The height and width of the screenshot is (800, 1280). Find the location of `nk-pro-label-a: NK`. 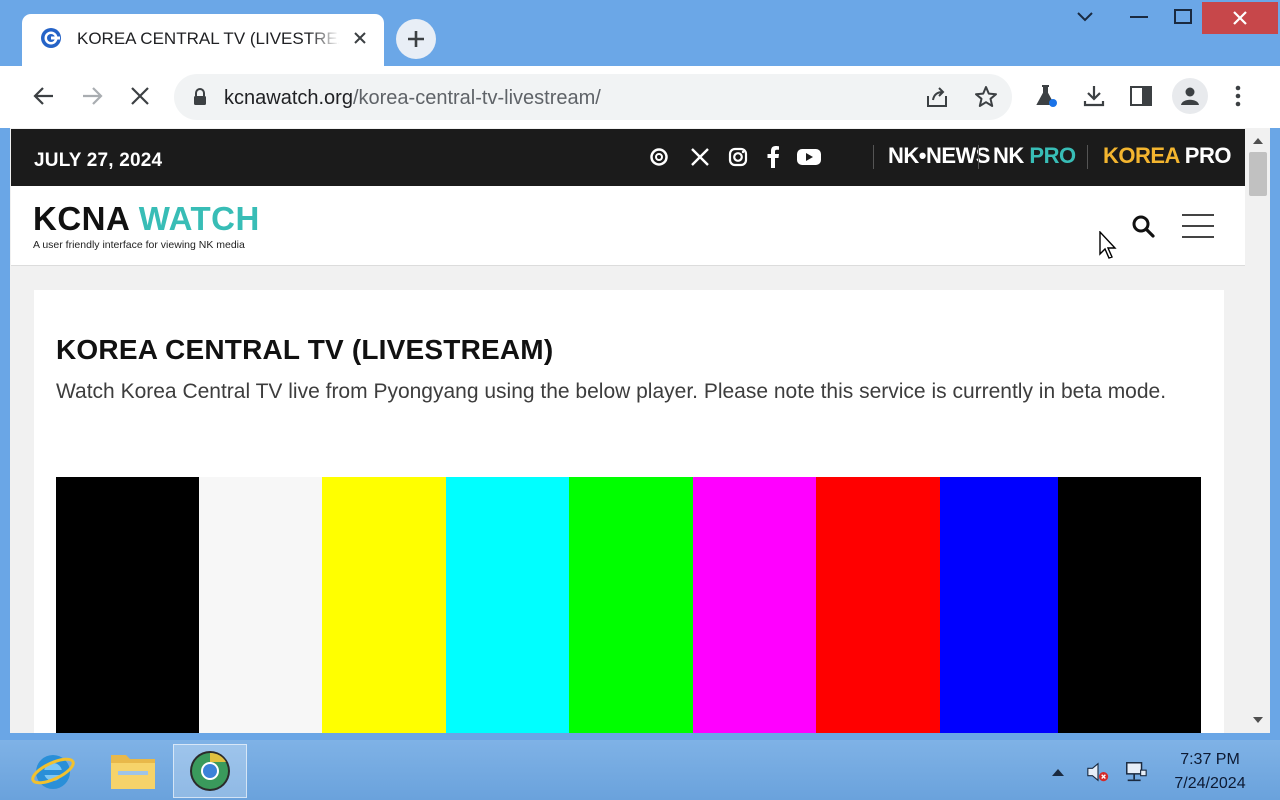

nk-pro-label-a: NK is located at coordinates (1008, 155).